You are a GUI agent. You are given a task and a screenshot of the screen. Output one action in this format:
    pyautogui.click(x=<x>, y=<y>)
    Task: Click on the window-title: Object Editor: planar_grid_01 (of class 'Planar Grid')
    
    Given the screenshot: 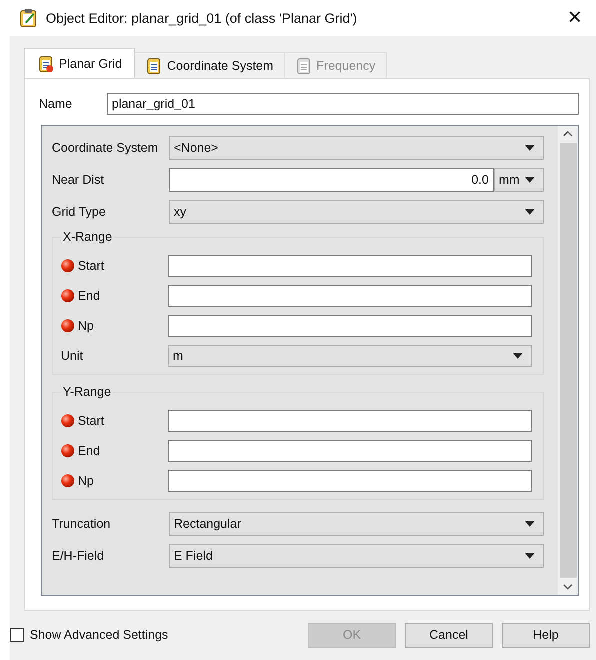 What is the action you would take?
    pyautogui.click(x=202, y=18)
    